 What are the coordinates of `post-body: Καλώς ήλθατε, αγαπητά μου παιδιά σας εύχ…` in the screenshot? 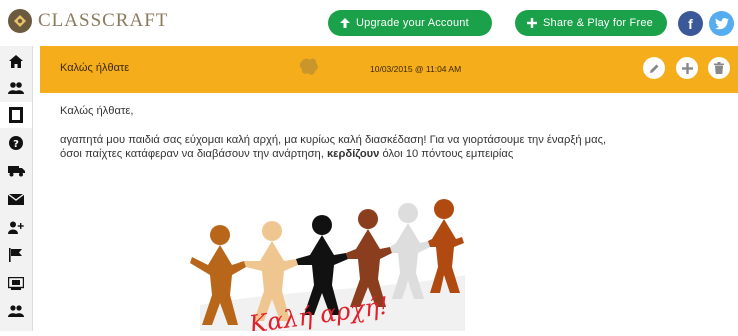 It's located at (340, 133).